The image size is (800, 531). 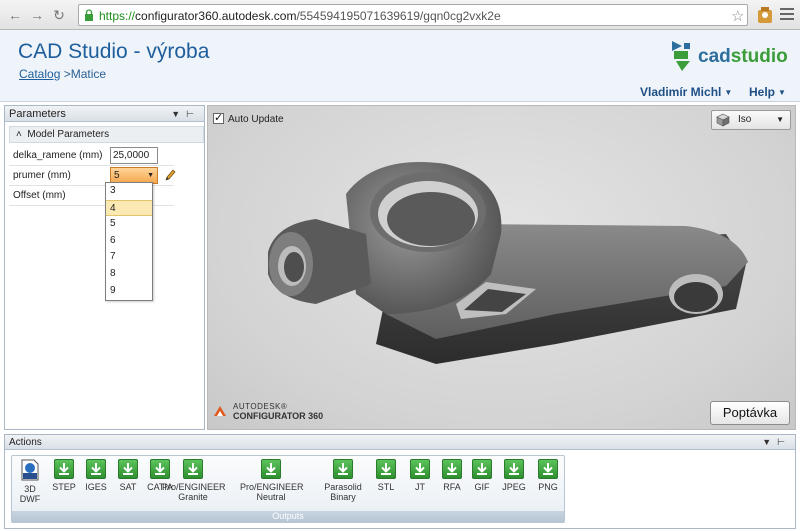 What do you see at coordinates (117, 175) in the screenshot?
I see `prumer-value: 5` at bounding box center [117, 175].